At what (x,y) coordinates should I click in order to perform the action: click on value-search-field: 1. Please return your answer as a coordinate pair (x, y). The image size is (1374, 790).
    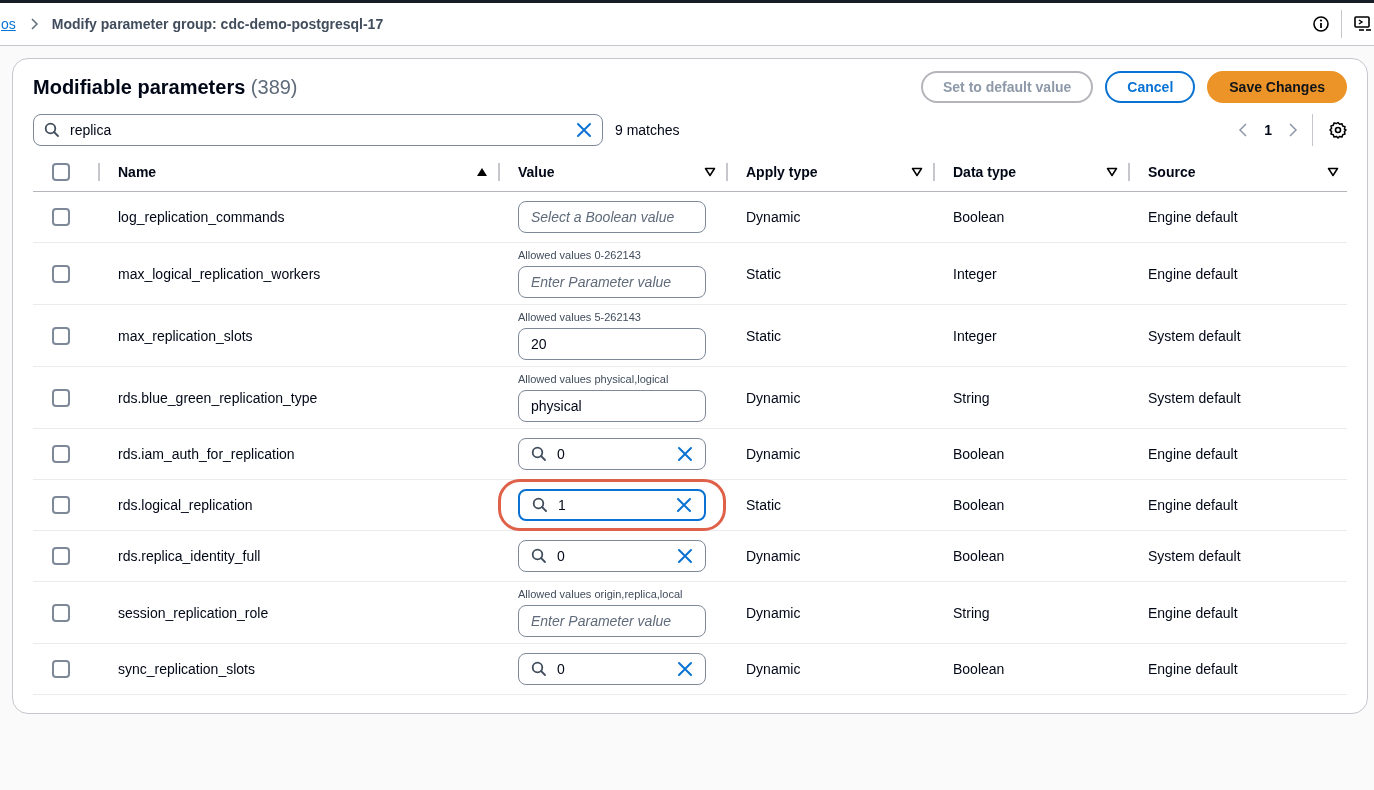
    Looking at the image, I should click on (612, 505).